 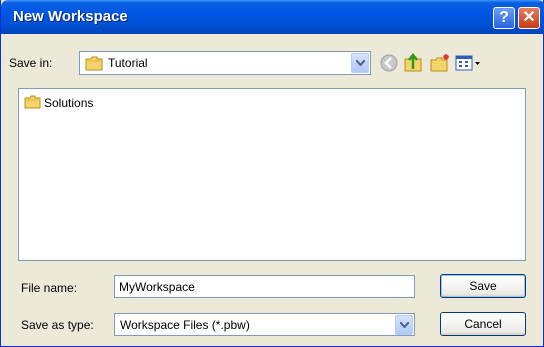 What do you see at coordinates (57, 325) in the screenshot?
I see `save-as-type-label: Save as type:` at bounding box center [57, 325].